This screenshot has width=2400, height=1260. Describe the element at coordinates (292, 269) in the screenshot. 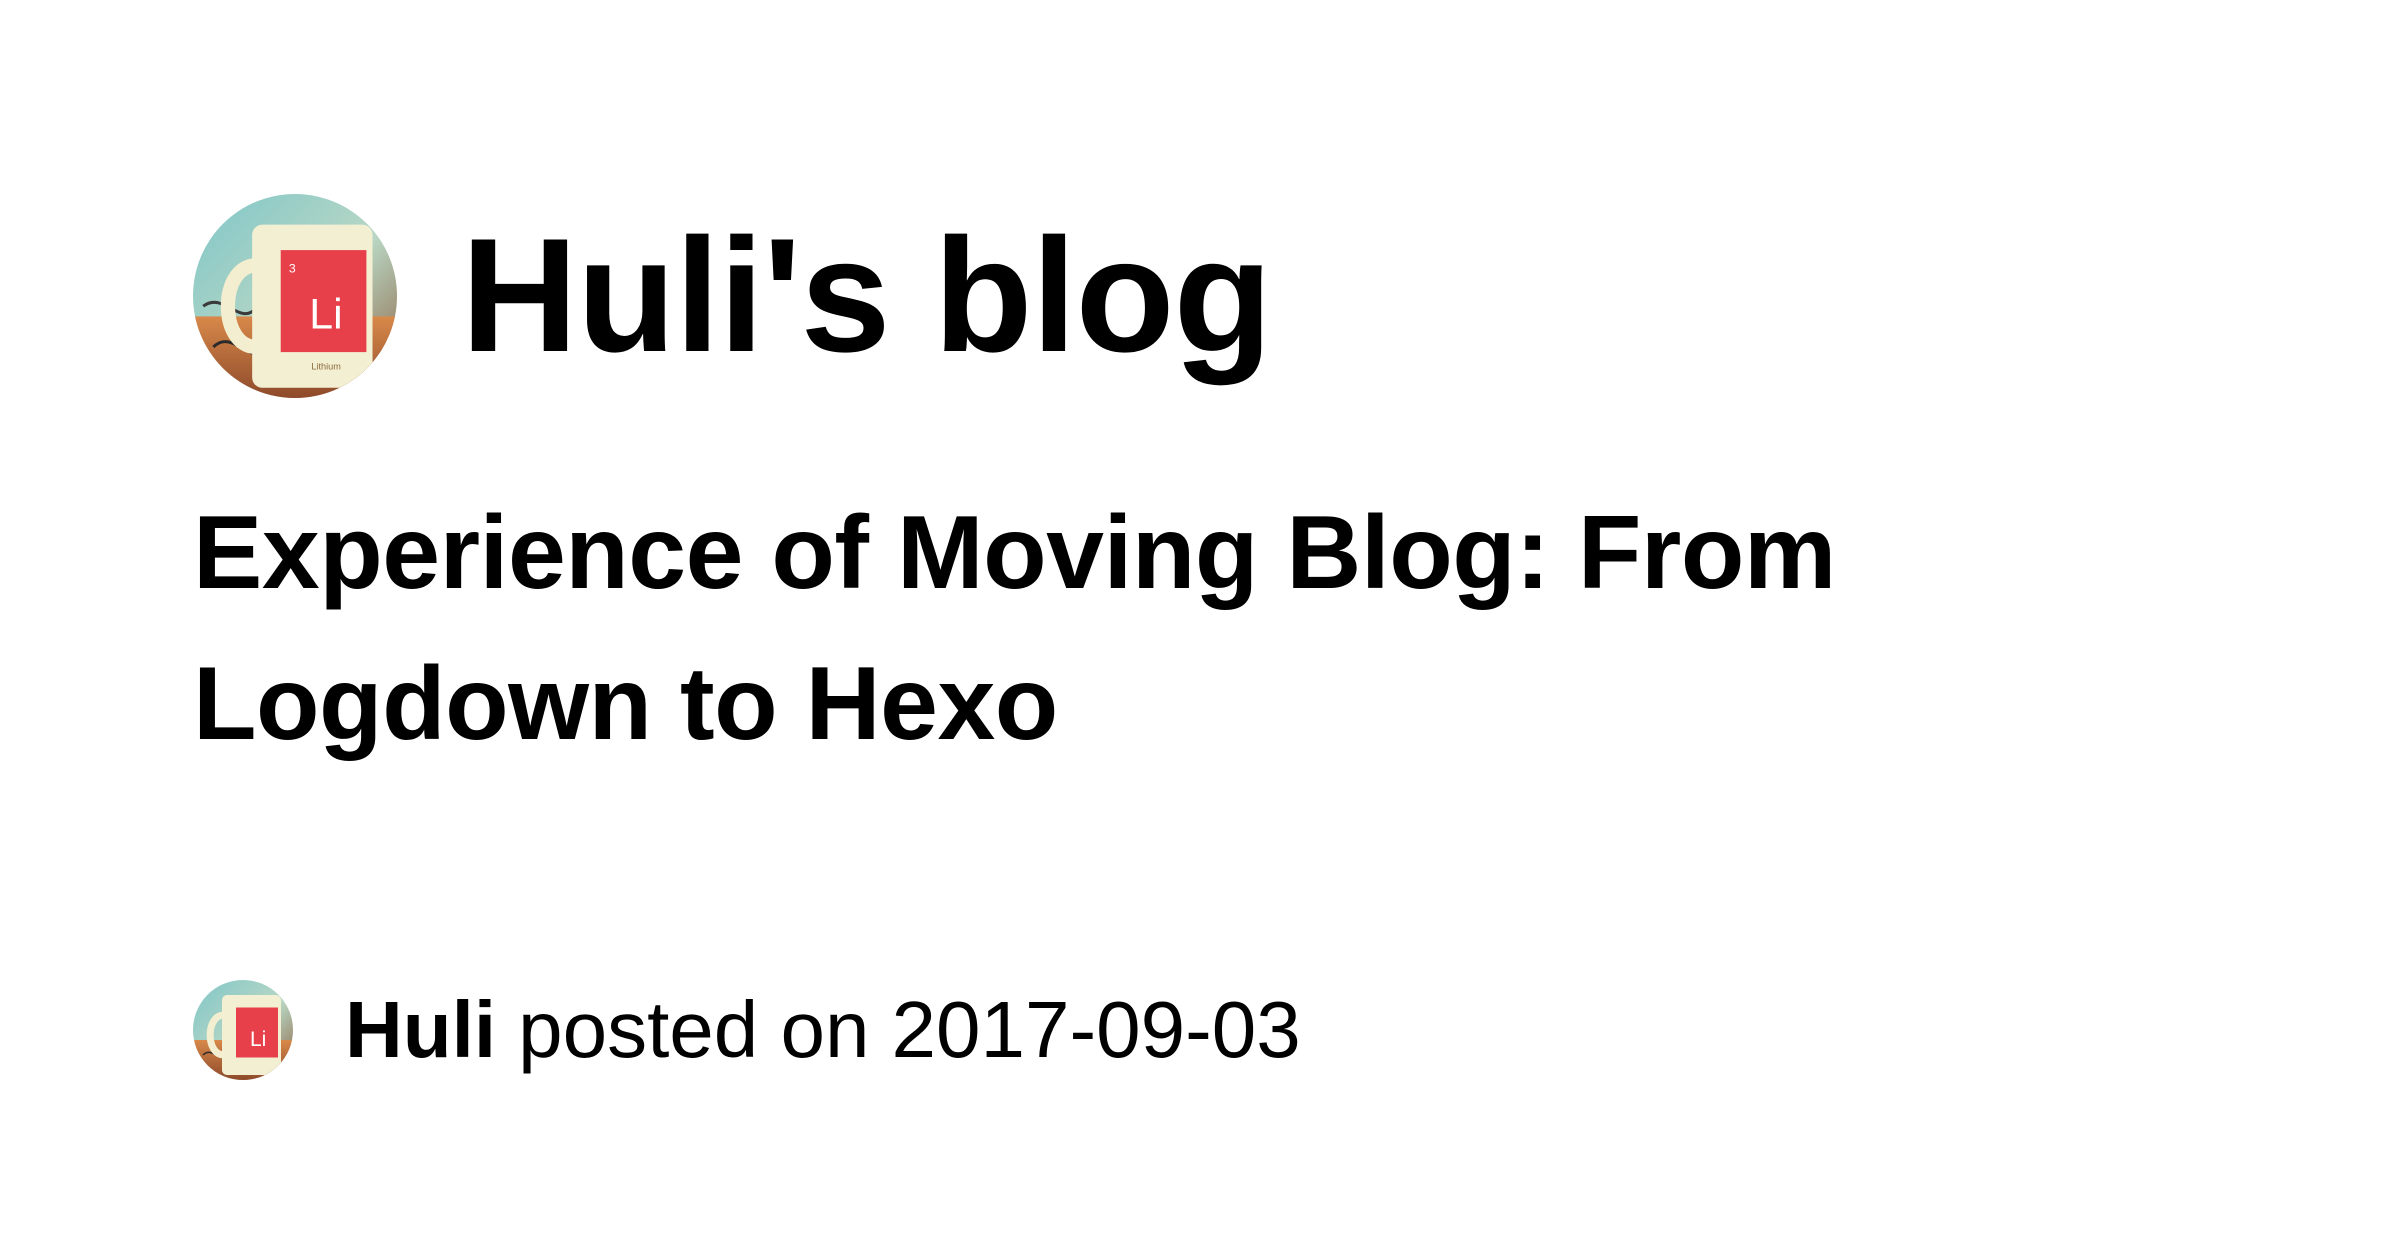

I see `svg-text: 3` at that location.